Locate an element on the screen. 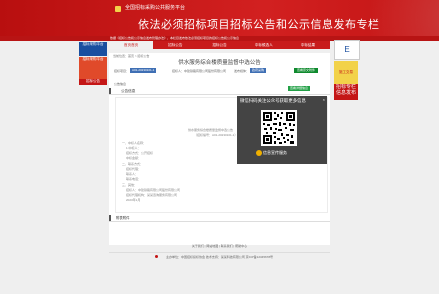 This screenshot has width=439, height=294. meta-value-project: A01-20230101-1 is located at coordinates (143, 70).